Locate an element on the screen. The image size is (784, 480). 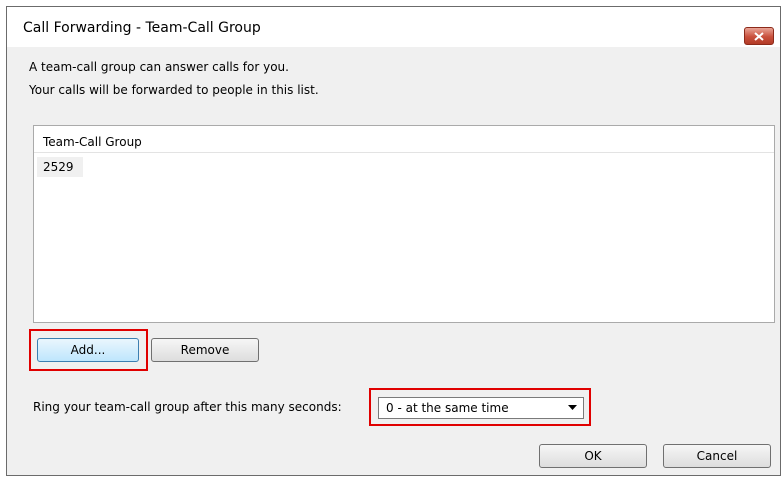
close-icon is located at coordinates (759, 36).